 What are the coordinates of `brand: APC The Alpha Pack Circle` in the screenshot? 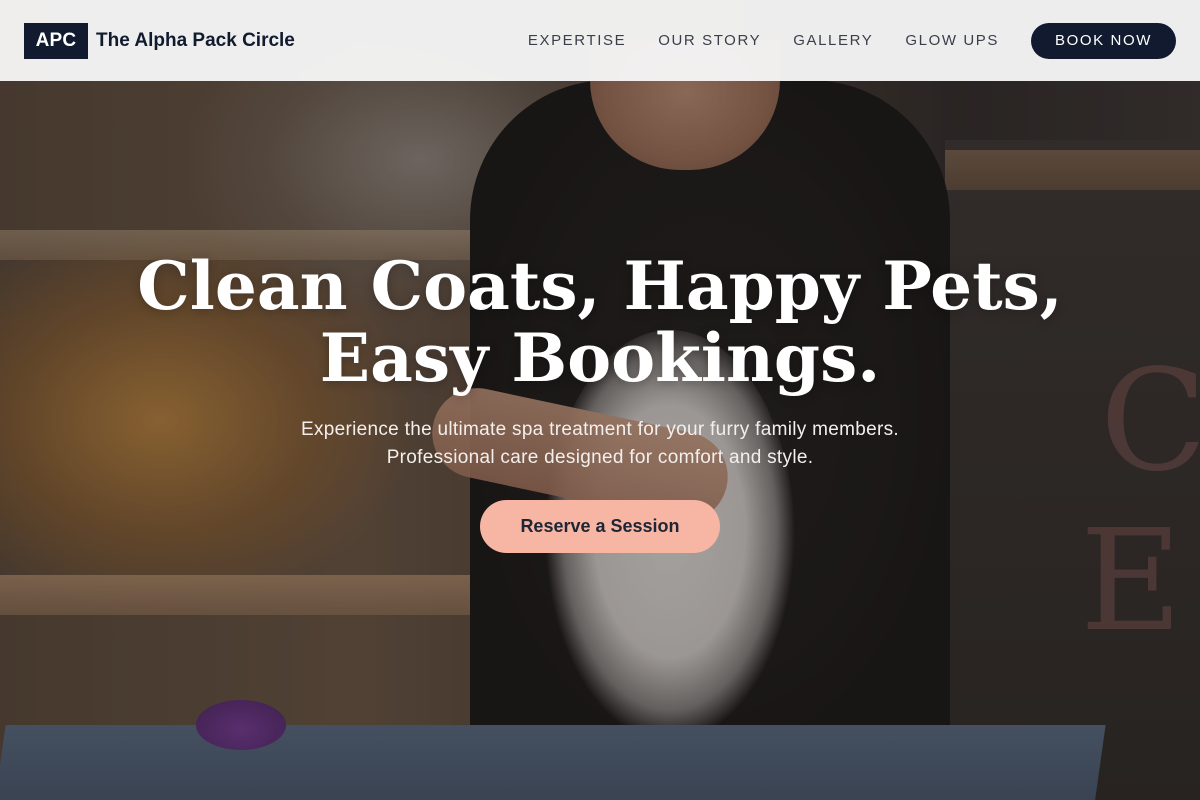 It's located at (159, 40).